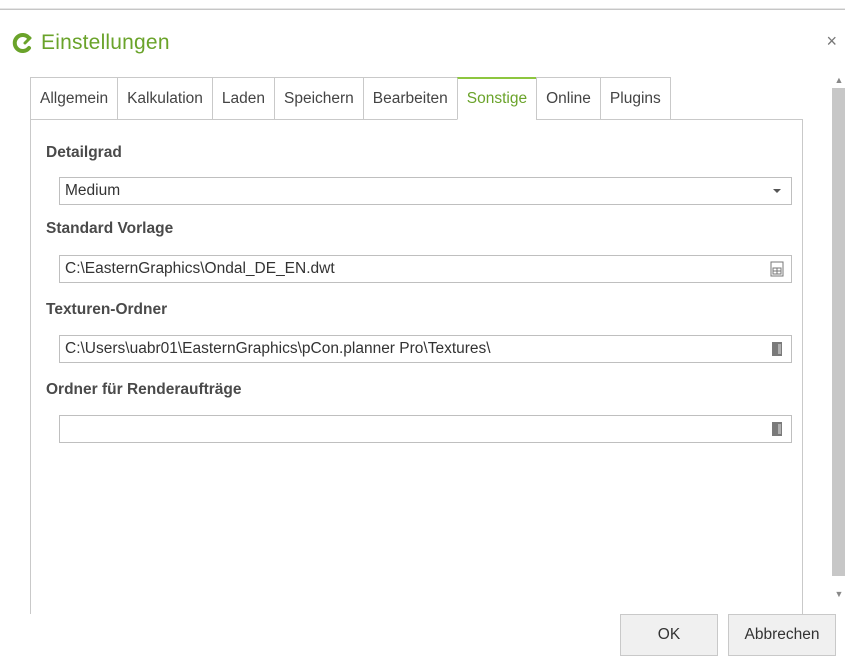  Describe the element at coordinates (164, 98) in the screenshot. I see `tab-kalkulation: Kalkulation` at that location.